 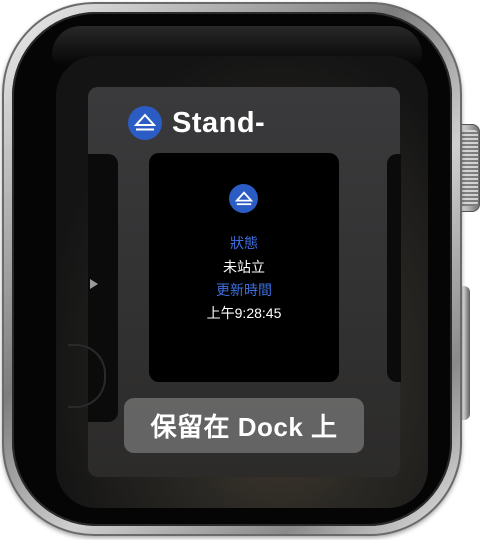 What do you see at coordinates (145, 123) in the screenshot?
I see `stand-eject-icon` at bounding box center [145, 123].